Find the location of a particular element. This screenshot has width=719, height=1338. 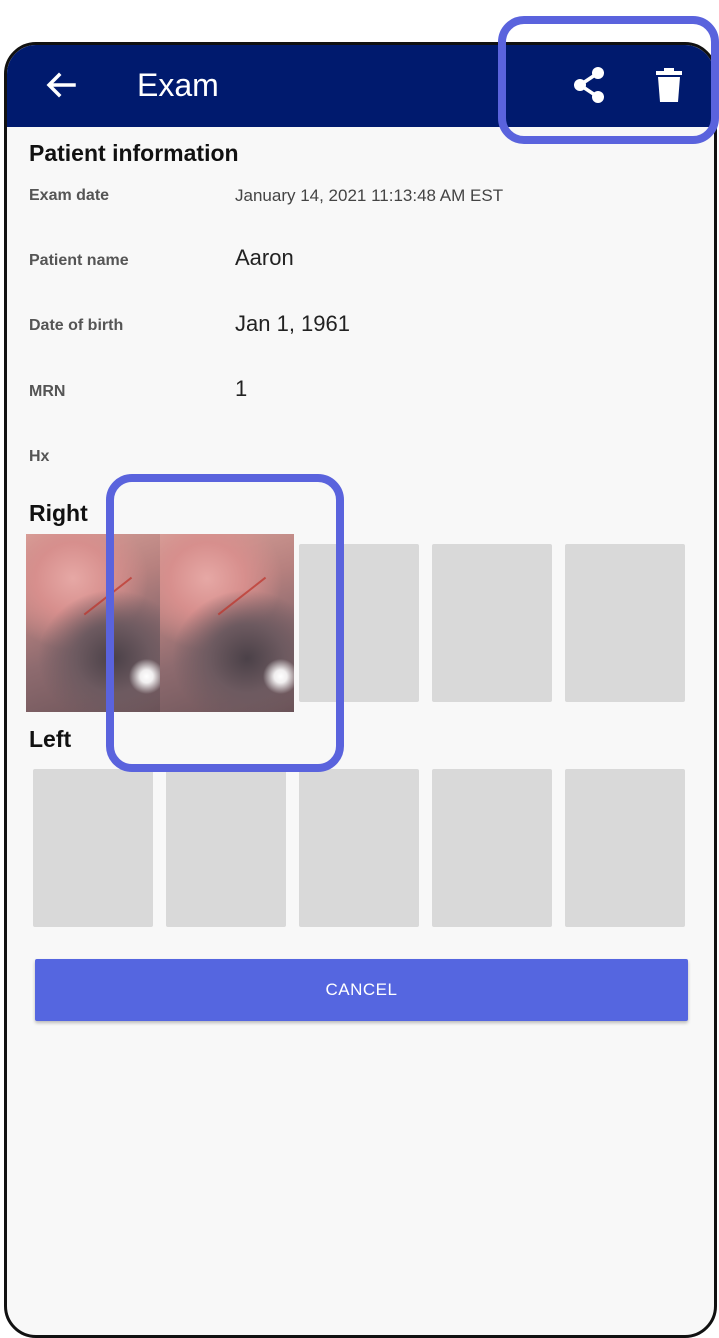

patient-info-heading: Patient information is located at coordinates (134, 153).